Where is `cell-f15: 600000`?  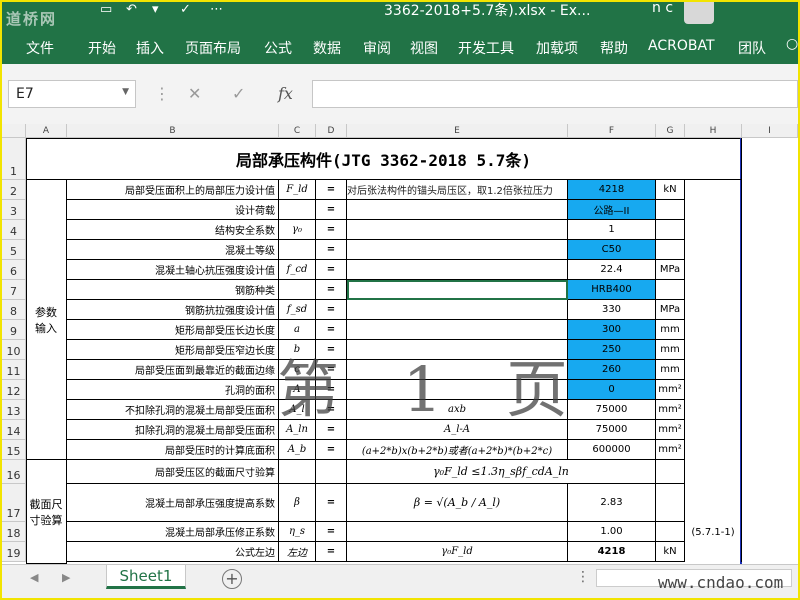
cell-f15: 600000 is located at coordinates (612, 450).